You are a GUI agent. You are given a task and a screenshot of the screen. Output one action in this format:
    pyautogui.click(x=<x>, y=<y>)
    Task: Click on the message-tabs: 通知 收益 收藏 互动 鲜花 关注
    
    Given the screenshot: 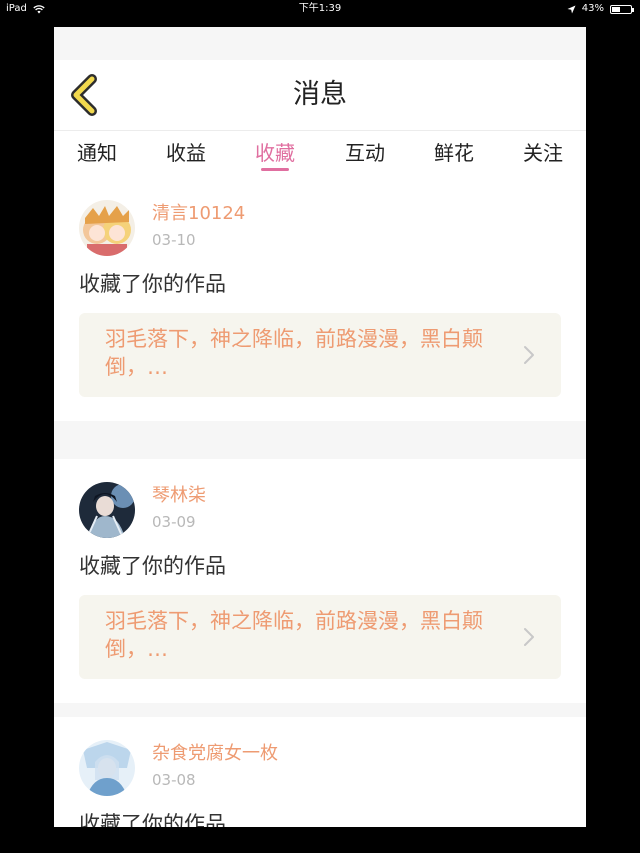 What is the action you would take?
    pyautogui.click(x=320, y=154)
    